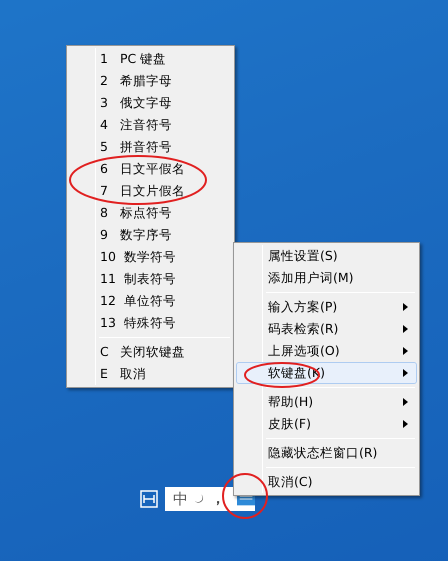 The height and width of the screenshot is (561, 448). I want to click on menu-item: 上屏选项(O), so click(326, 351).